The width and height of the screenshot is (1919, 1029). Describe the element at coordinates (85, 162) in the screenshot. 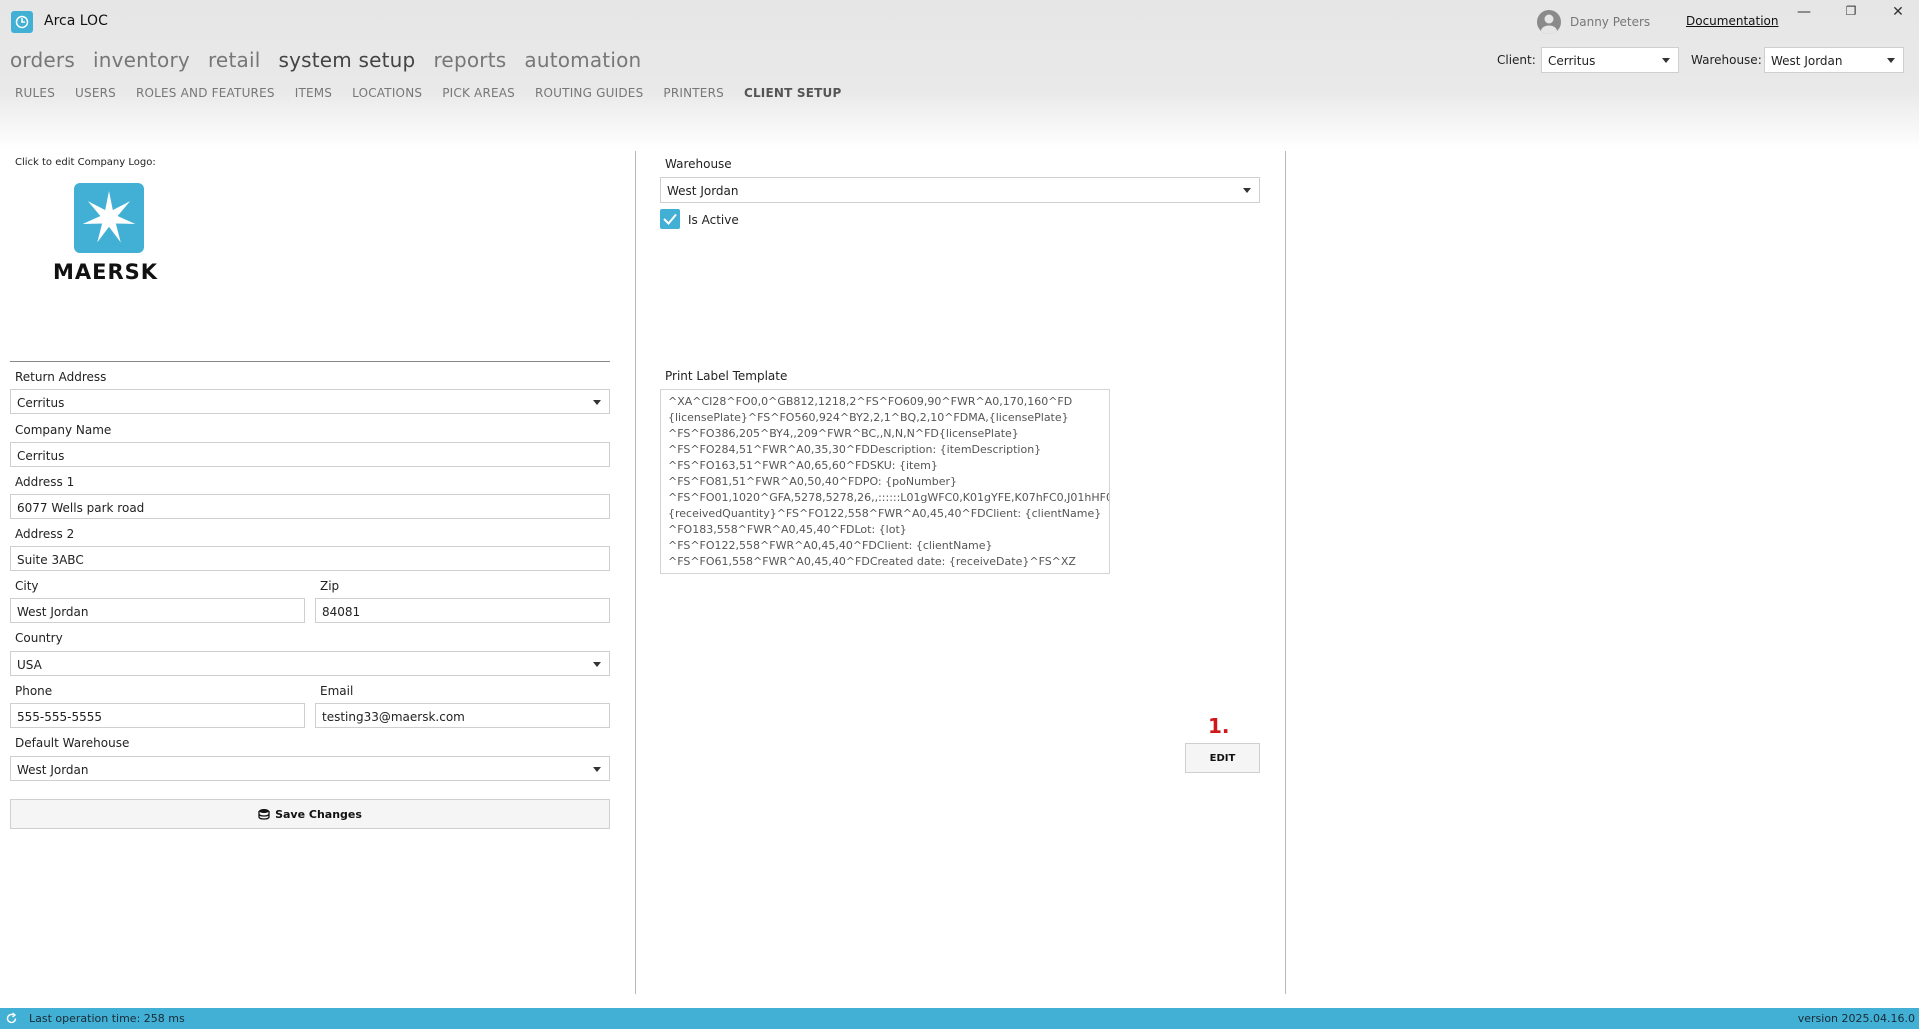

I see `logo-caption: Click to edit Company Logo:` at that location.